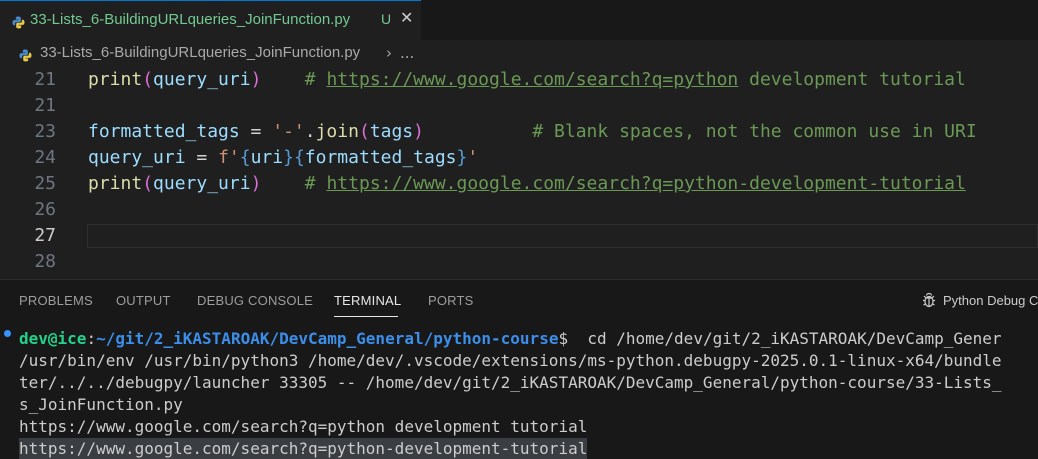 The width and height of the screenshot is (1038, 459). Describe the element at coordinates (532, 79) in the screenshot. I see `comment-link: https://www.google.com/search?q=python` at that location.